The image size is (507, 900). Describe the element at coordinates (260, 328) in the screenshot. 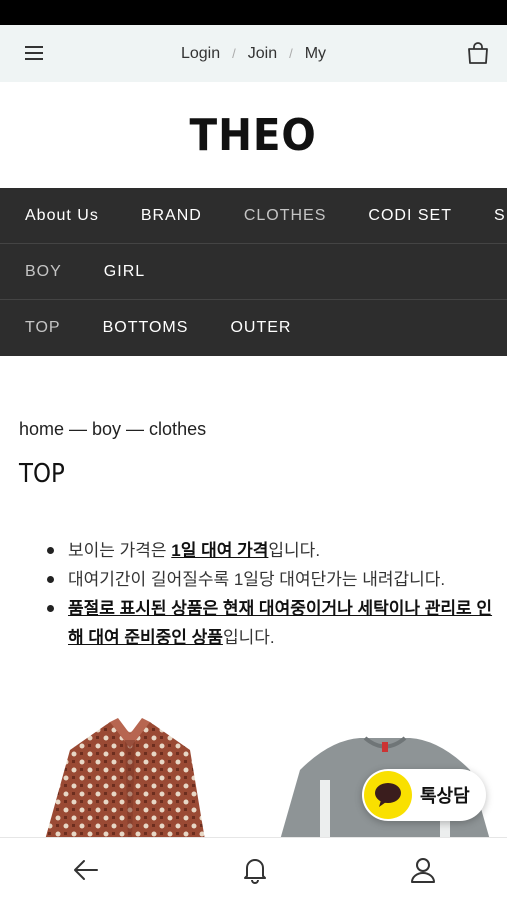

I see `nav-item-outer: OUTER` at that location.